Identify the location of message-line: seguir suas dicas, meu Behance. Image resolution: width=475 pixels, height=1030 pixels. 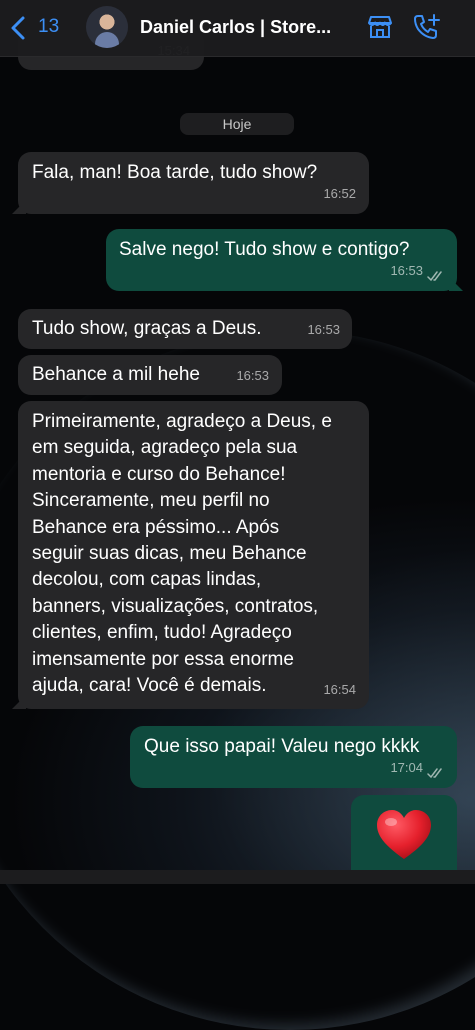
(169, 554).